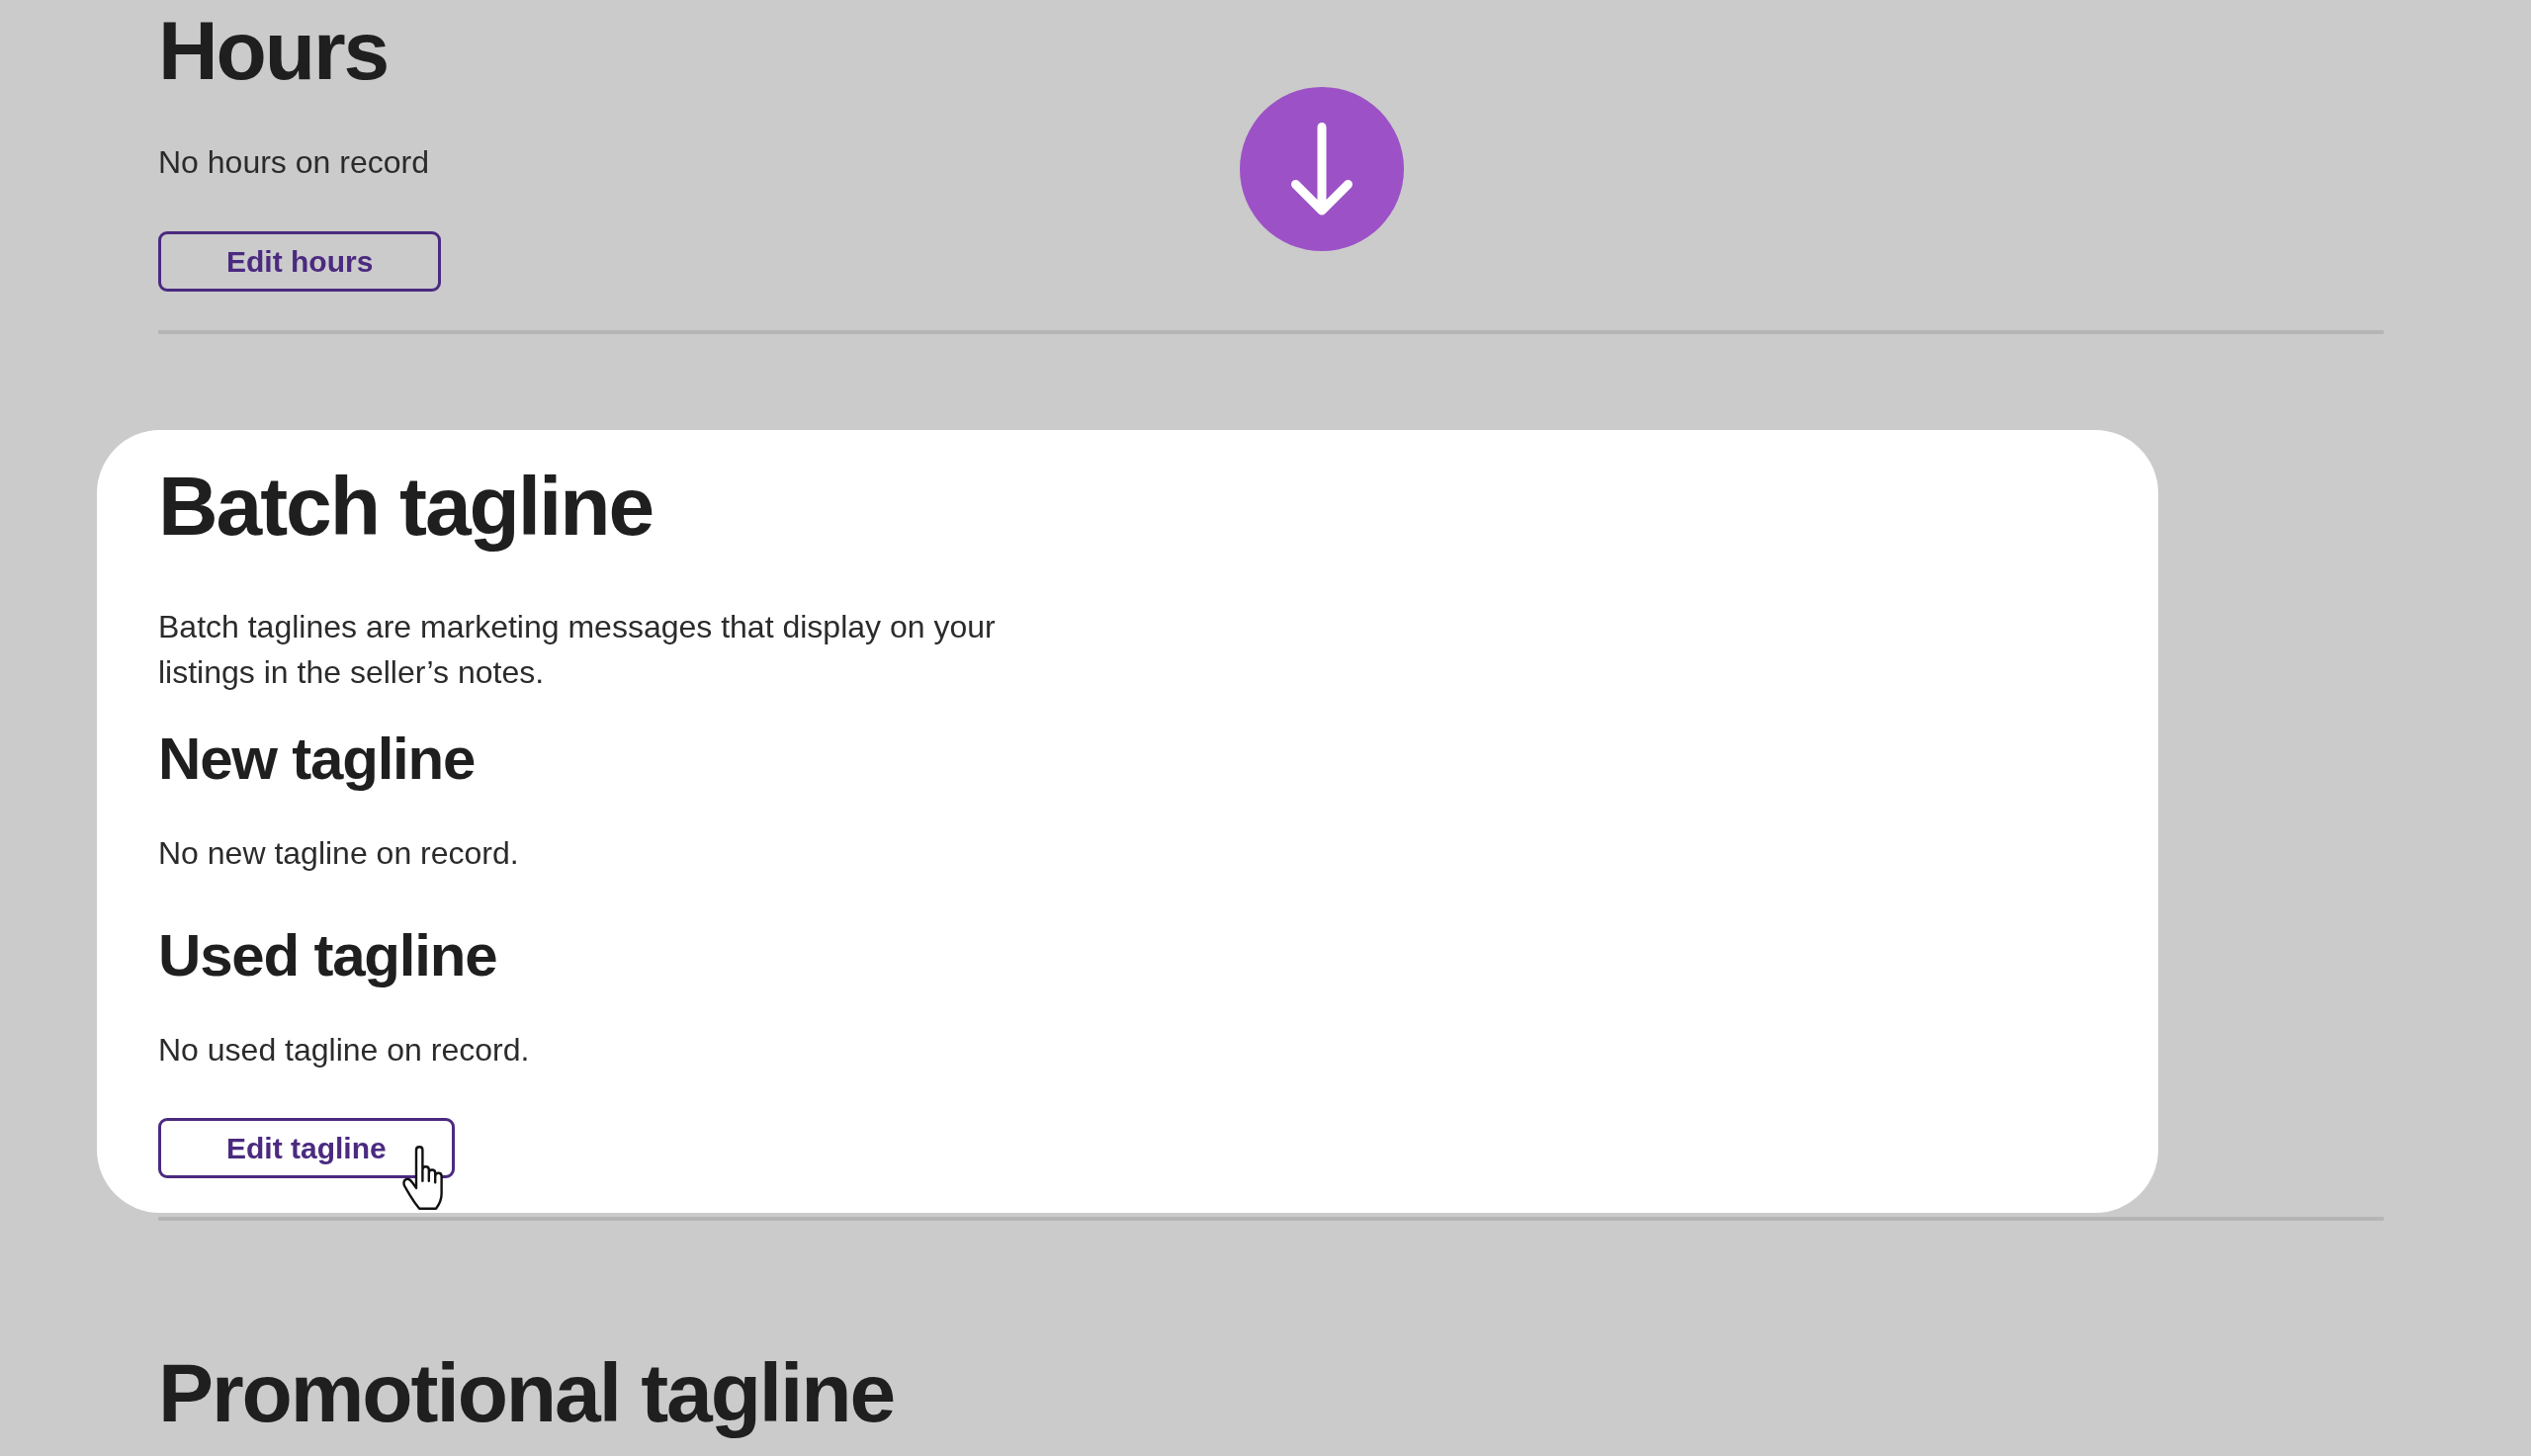 Image resolution: width=2531 pixels, height=1456 pixels. What do you see at coordinates (406, 506) in the screenshot?
I see `section-heading: Batch tagline` at bounding box center [406, 506].